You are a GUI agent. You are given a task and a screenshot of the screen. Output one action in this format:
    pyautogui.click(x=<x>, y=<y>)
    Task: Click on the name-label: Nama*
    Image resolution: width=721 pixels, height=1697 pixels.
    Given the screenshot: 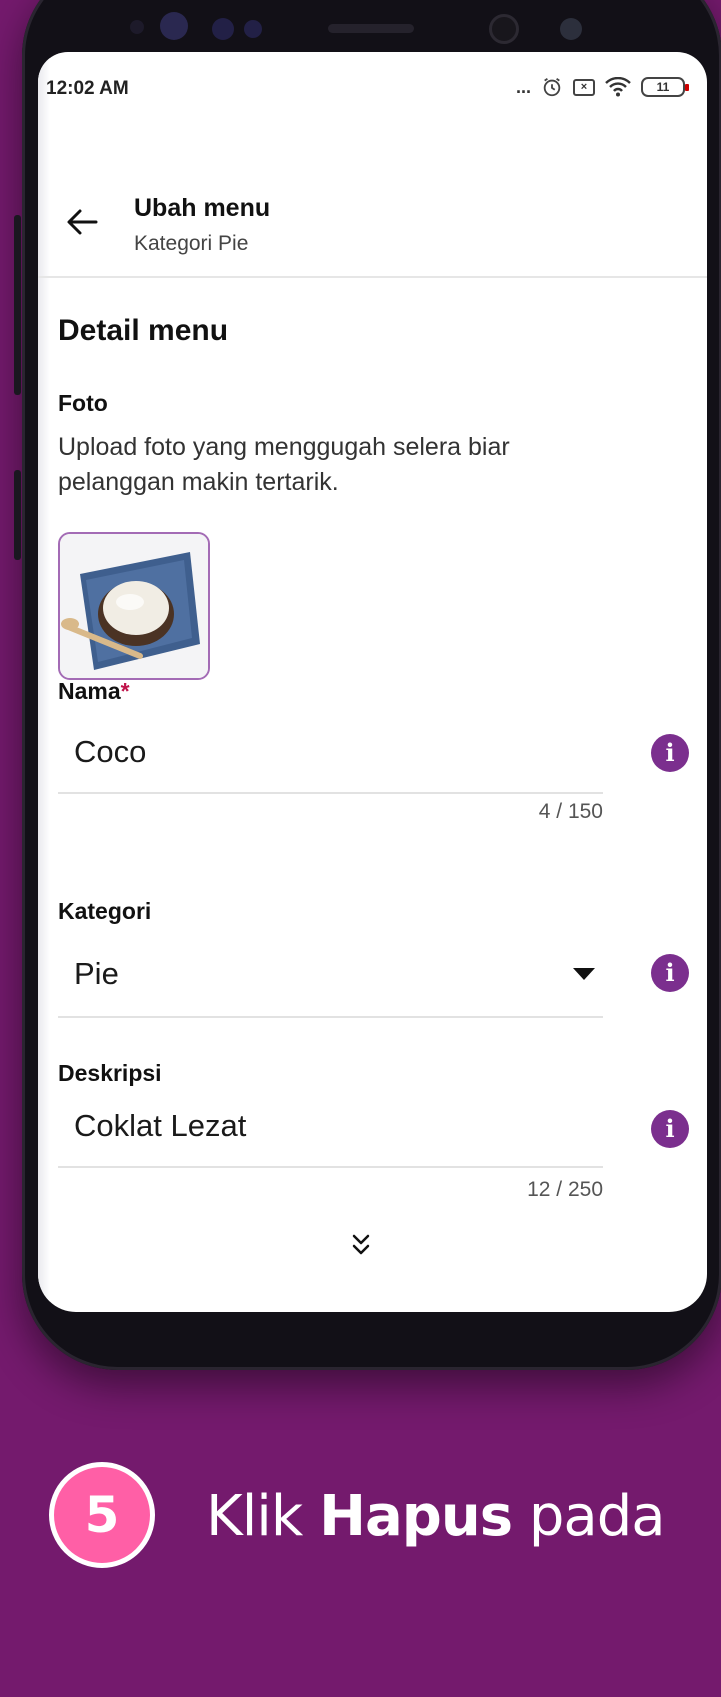 What is the action you would take?
    pyautogui.click(x=94, y=691)
    